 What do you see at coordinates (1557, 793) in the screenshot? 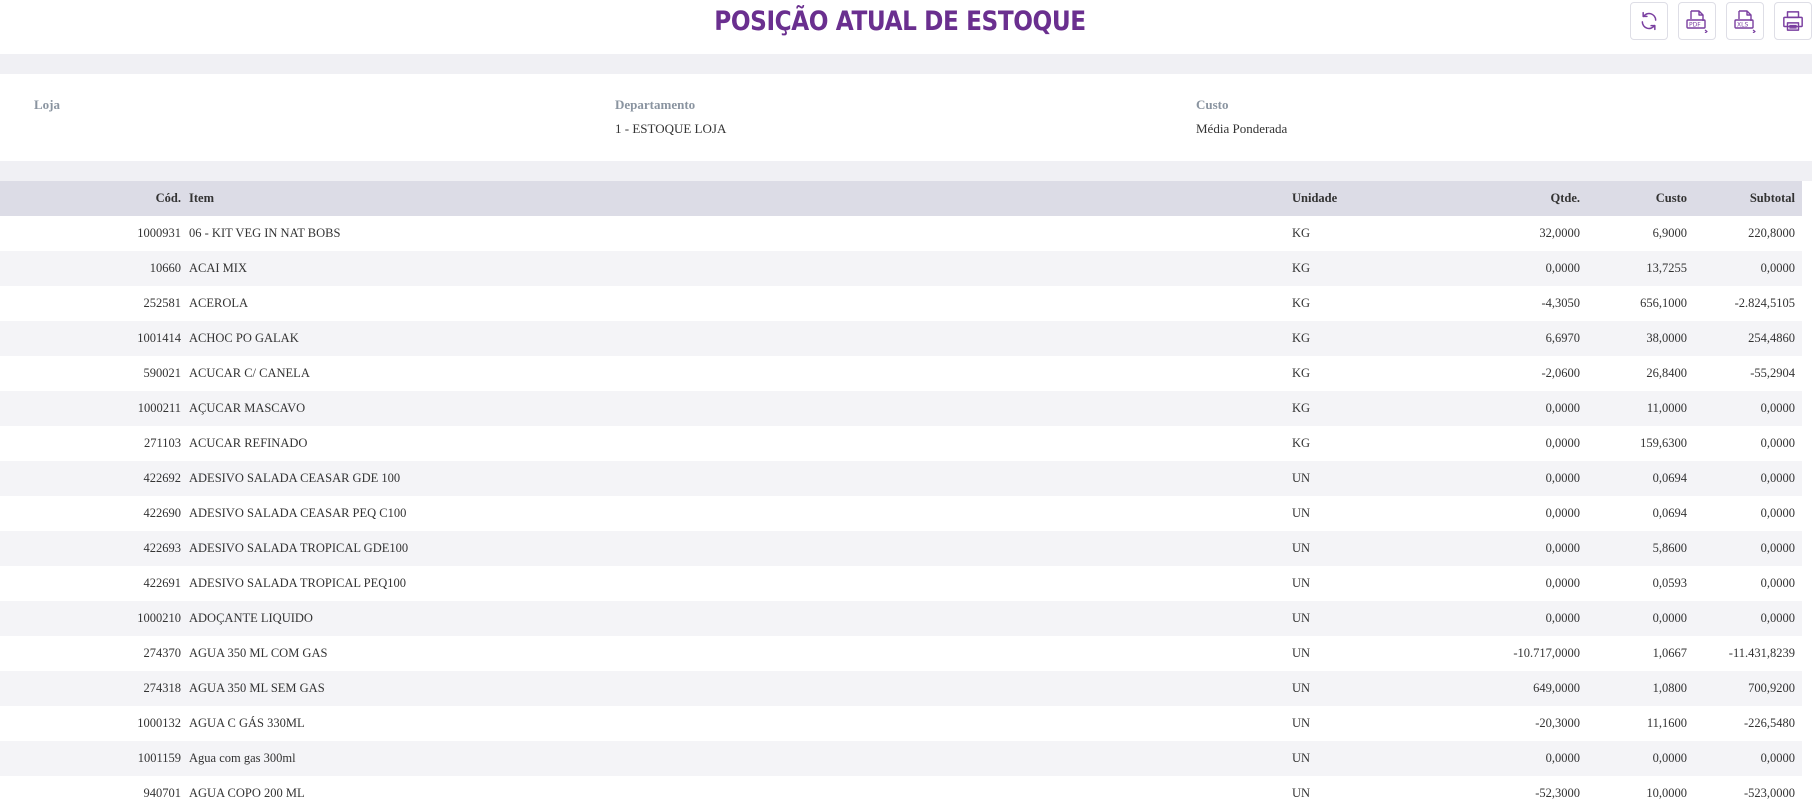
I see `cell-qtde: -52,3000` at bounding box center [1557, 793].